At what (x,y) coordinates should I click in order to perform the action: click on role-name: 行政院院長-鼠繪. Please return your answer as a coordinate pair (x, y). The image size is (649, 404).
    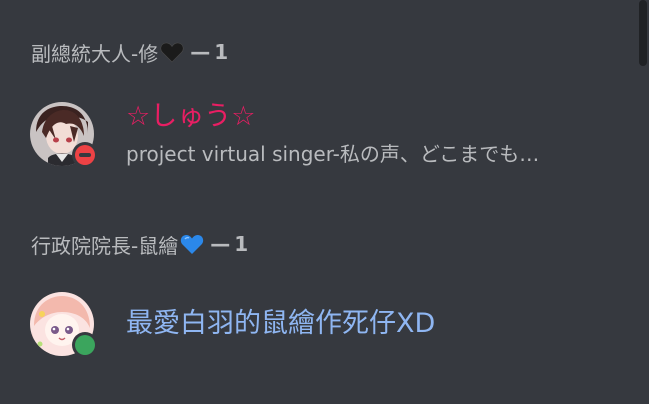
    Looking at the image, I should click on (105, 245).